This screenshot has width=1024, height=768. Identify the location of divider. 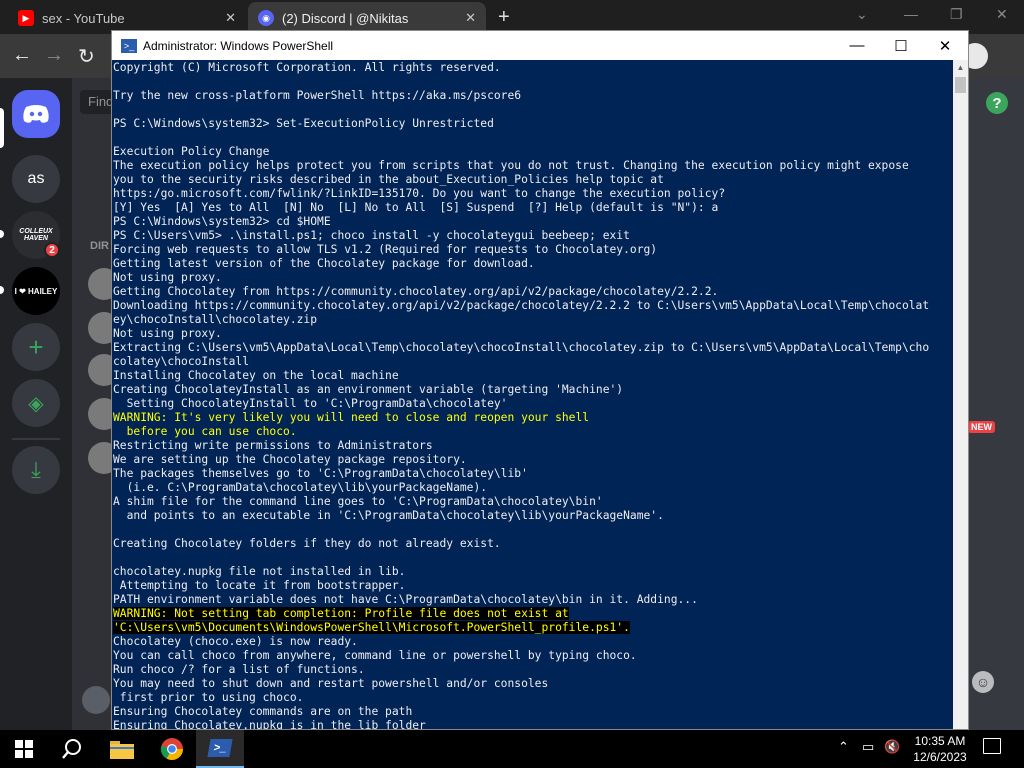
(36, 439).